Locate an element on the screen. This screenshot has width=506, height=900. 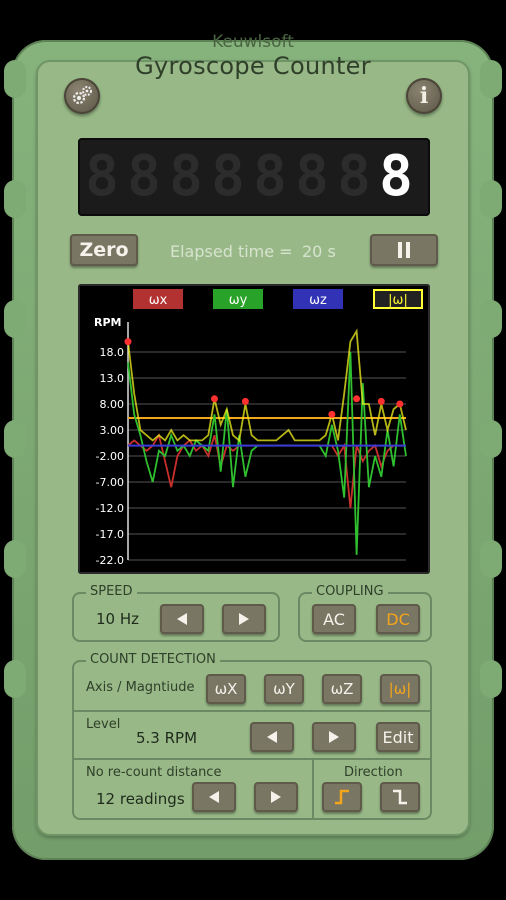
level-decrease-button is located at coordinates (272, 737).